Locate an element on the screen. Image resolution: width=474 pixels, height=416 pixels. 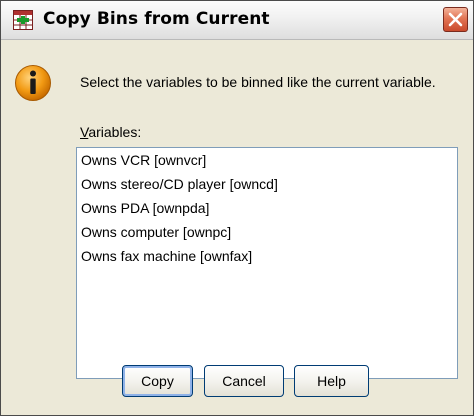
variables-label: Variables: is located at coordinates (110, 132).